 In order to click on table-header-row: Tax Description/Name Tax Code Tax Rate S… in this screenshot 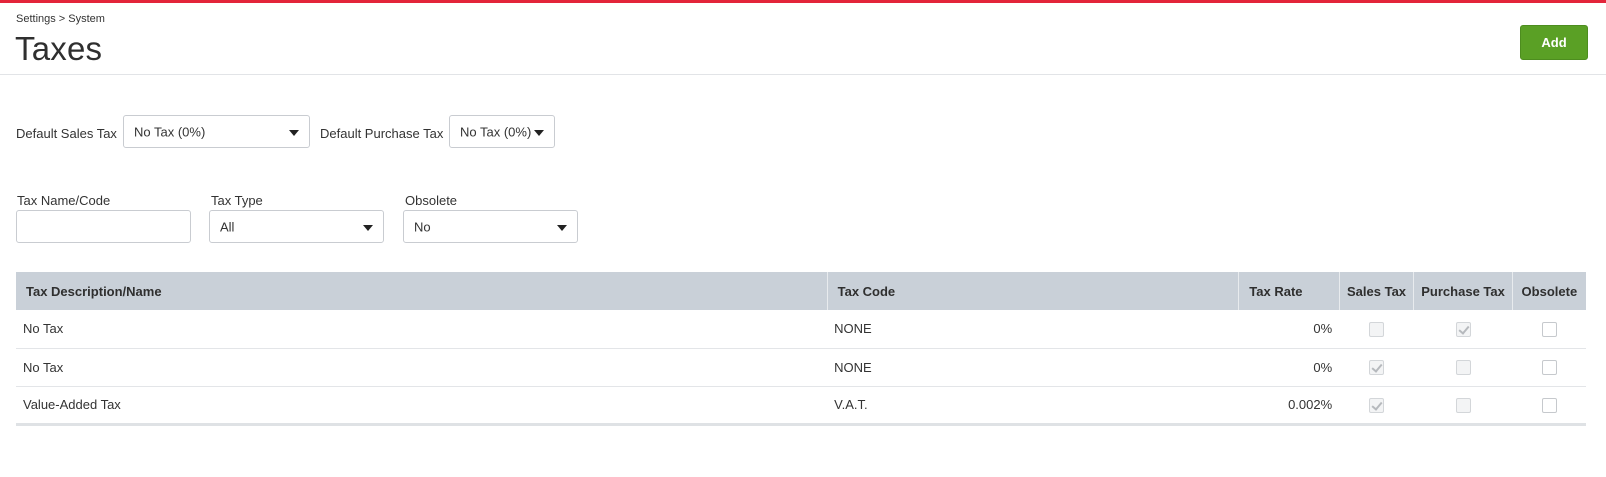, I will do `click(801, 291)`.